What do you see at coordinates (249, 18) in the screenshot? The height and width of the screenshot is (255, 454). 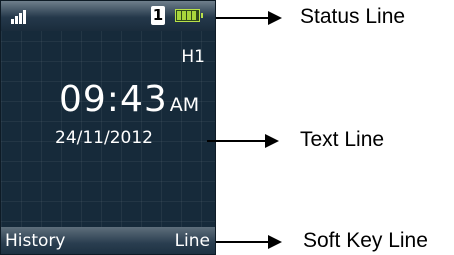 I see `status-line-arrow` at bounding box center [249, 18].